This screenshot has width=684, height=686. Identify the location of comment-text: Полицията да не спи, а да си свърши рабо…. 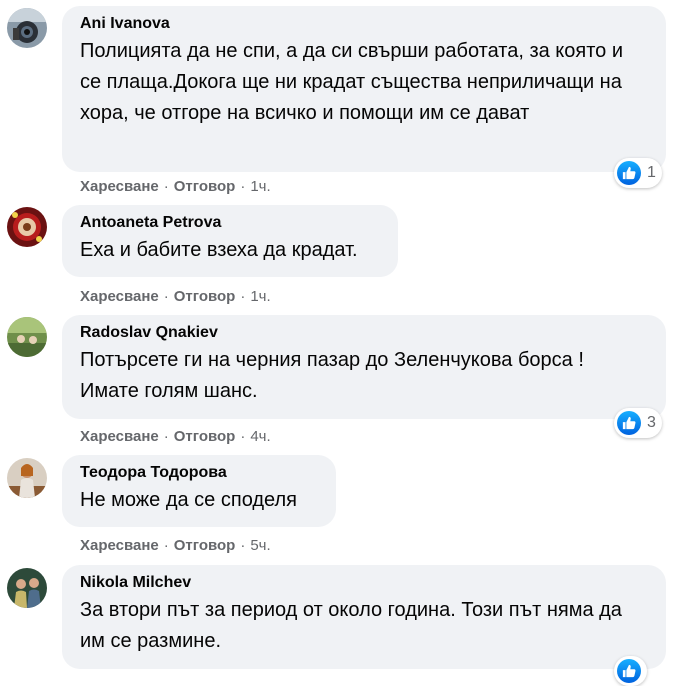
(352, 82).